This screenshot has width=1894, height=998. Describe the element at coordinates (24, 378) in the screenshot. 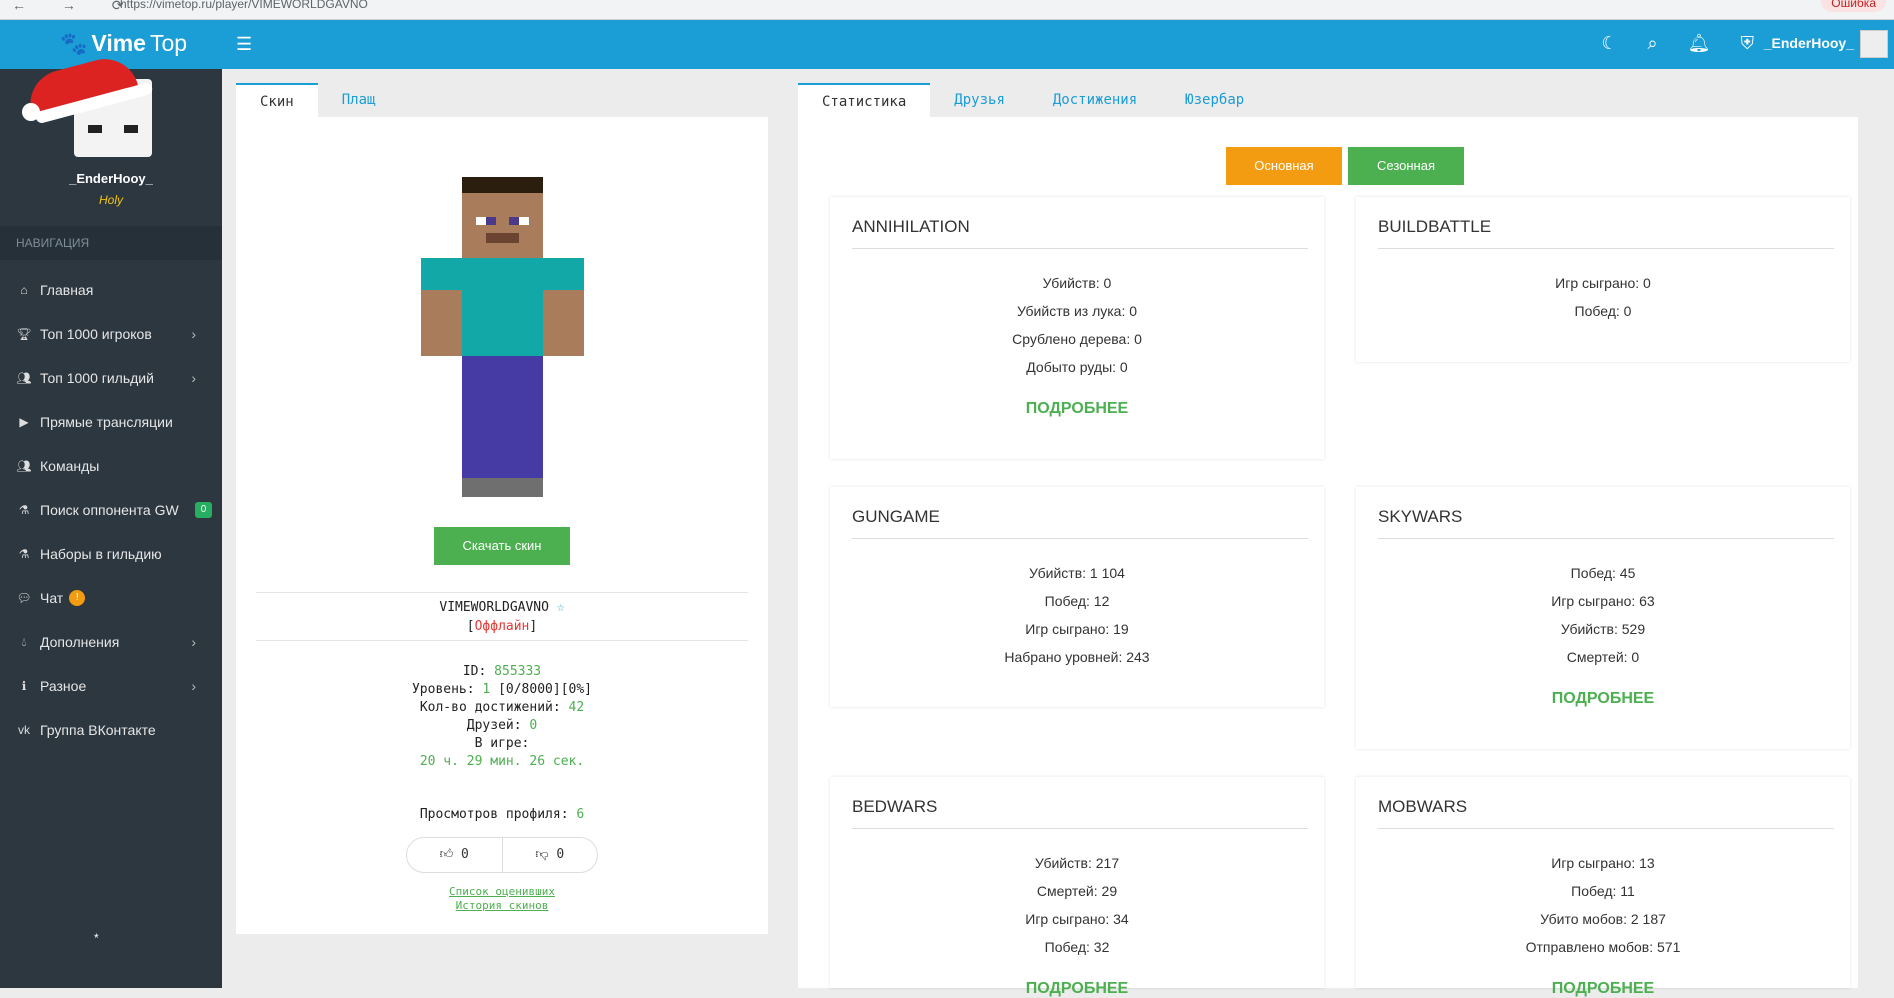

I see `users-icon: 👥︎` at that location.